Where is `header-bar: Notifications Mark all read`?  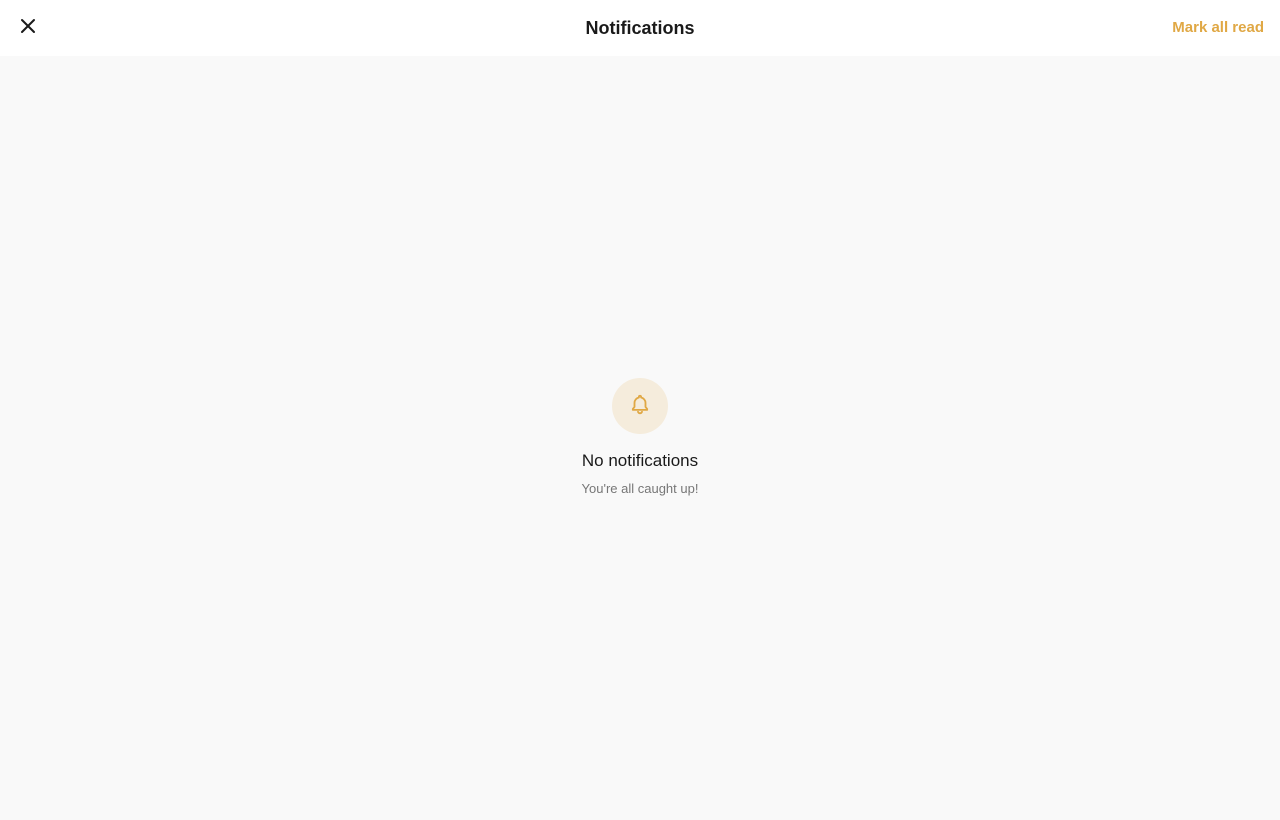 header-bar: Notifications Mark all read is located at coordinates (640, 28).